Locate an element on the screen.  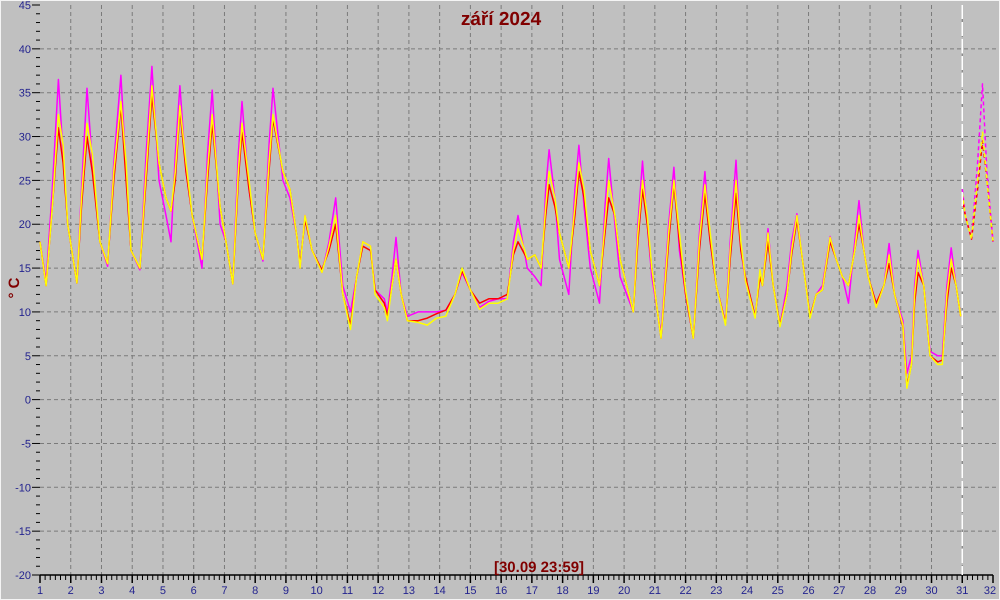
y-tick-label: 35 is located at coordinates (24, 94).